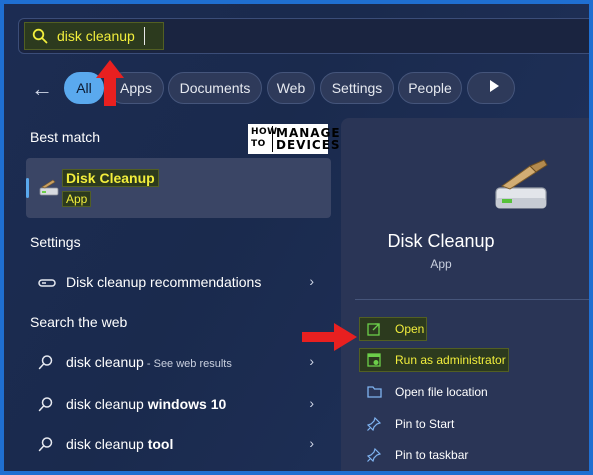 The width and height of the screenshot is (593, 475). Describe the element at coordinates (450, 360) in the screenshot. I see `run-as-administrator-label: Run as administrator` at that location.